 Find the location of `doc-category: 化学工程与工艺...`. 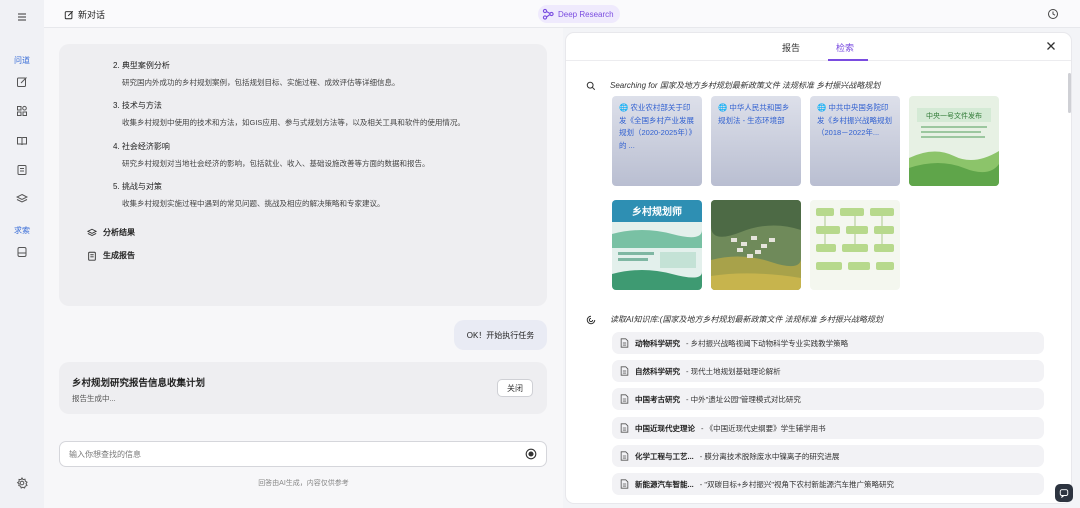

doc-category: 化学工程与工艺... is located at coordinates (664, 456).